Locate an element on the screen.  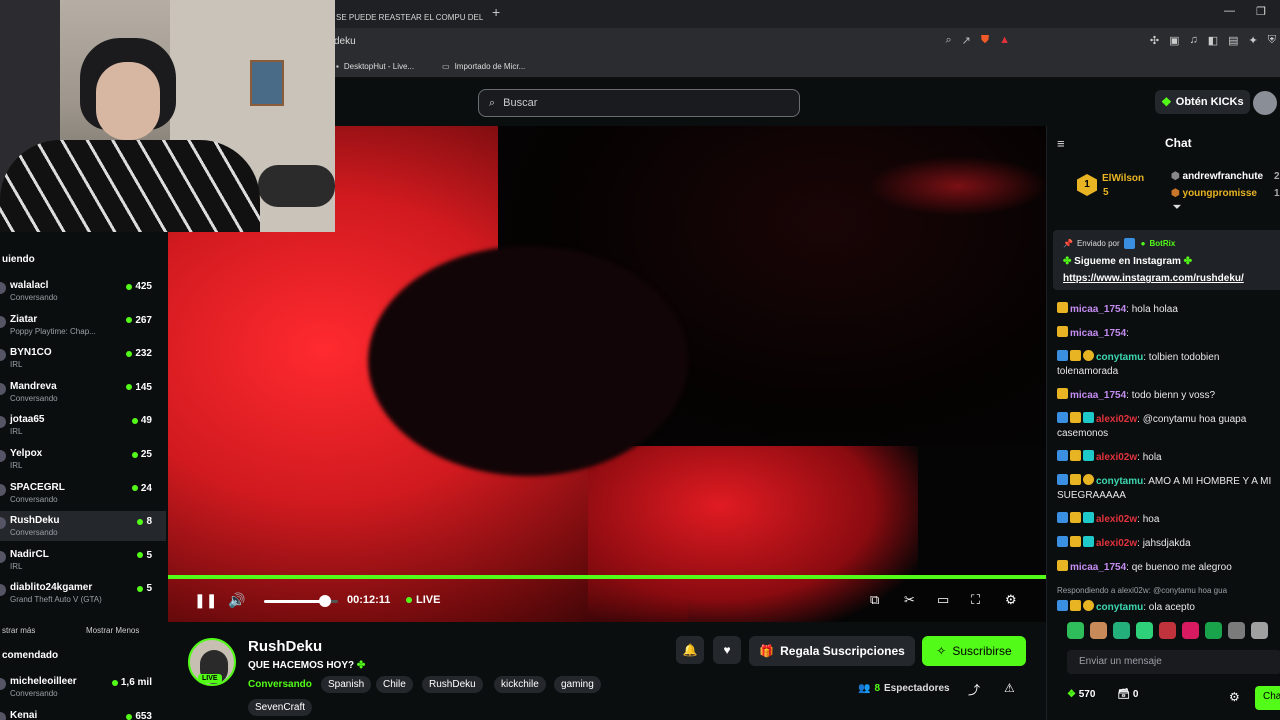
brave-rewards-icon: ▲ is located at coordinates (1004, 40).